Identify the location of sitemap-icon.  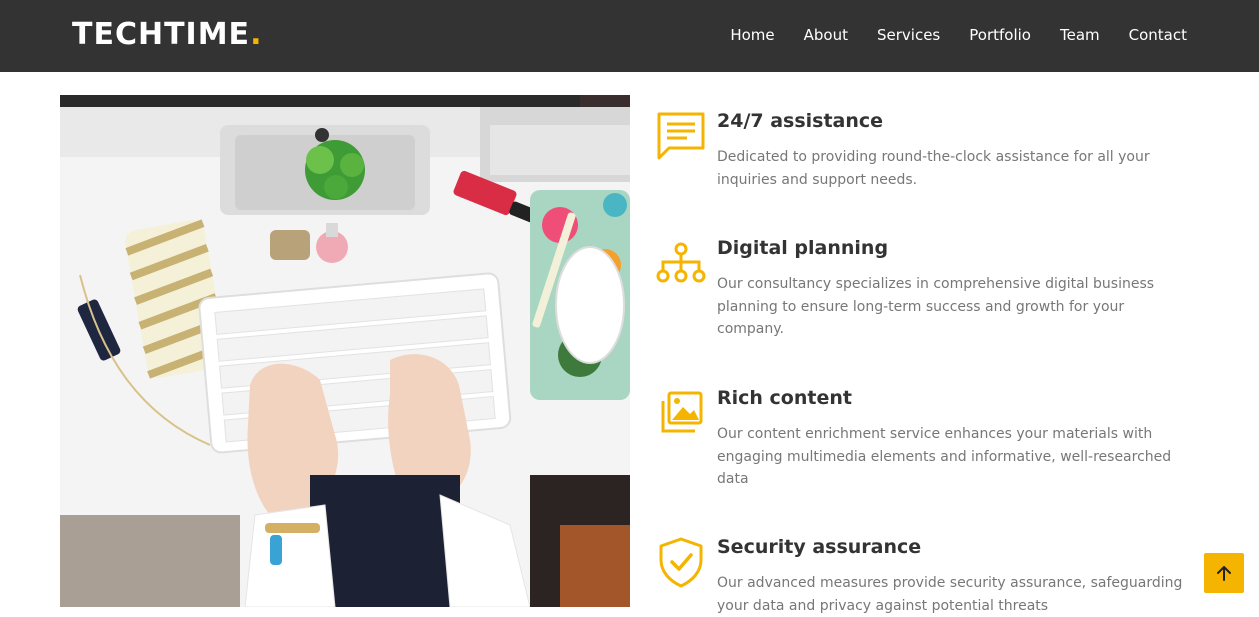
(681, 262).